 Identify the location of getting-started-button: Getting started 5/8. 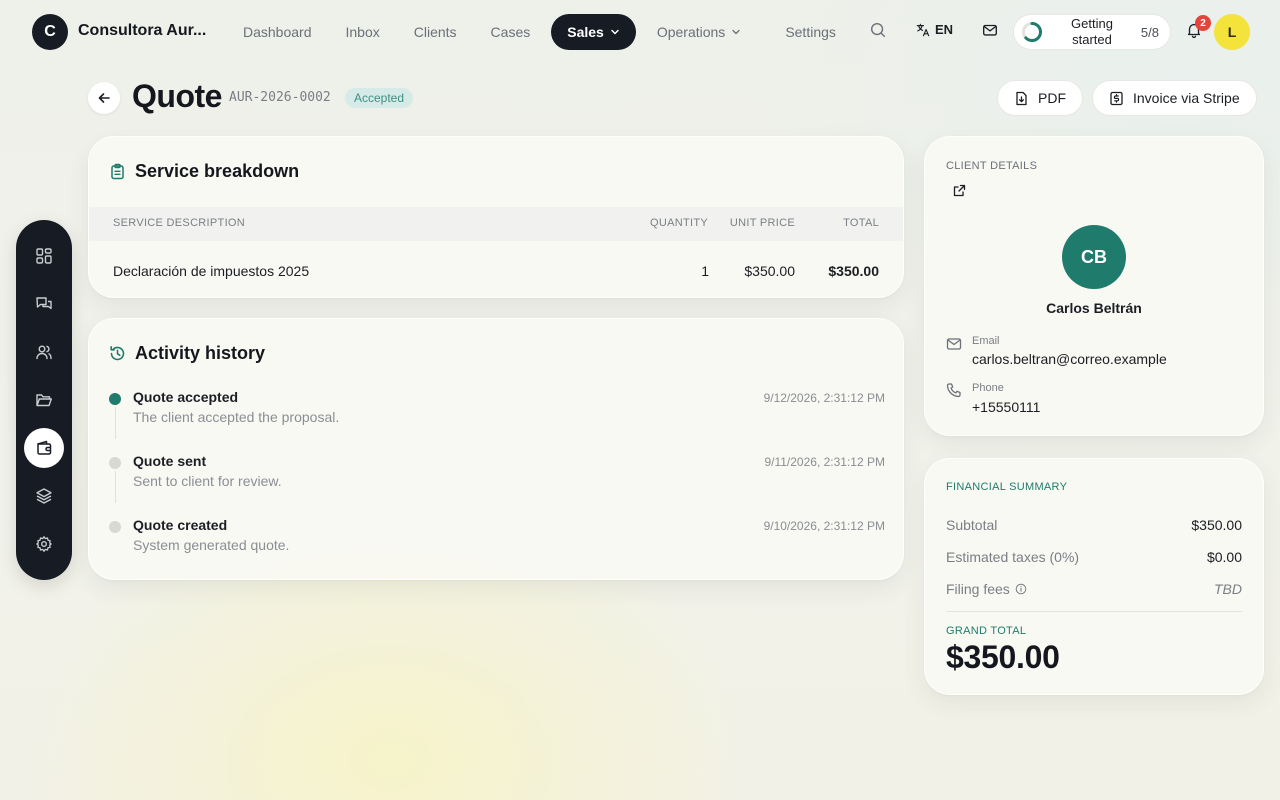
(1092, 32).